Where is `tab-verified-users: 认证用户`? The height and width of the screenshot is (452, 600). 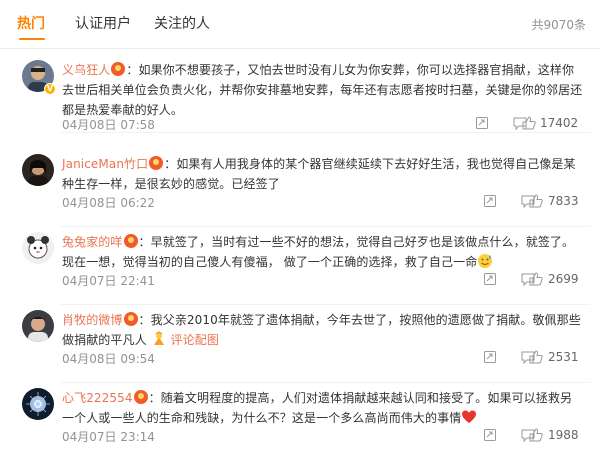
tab-verified-users: 认证用户 is located at coordinates (103, 24).